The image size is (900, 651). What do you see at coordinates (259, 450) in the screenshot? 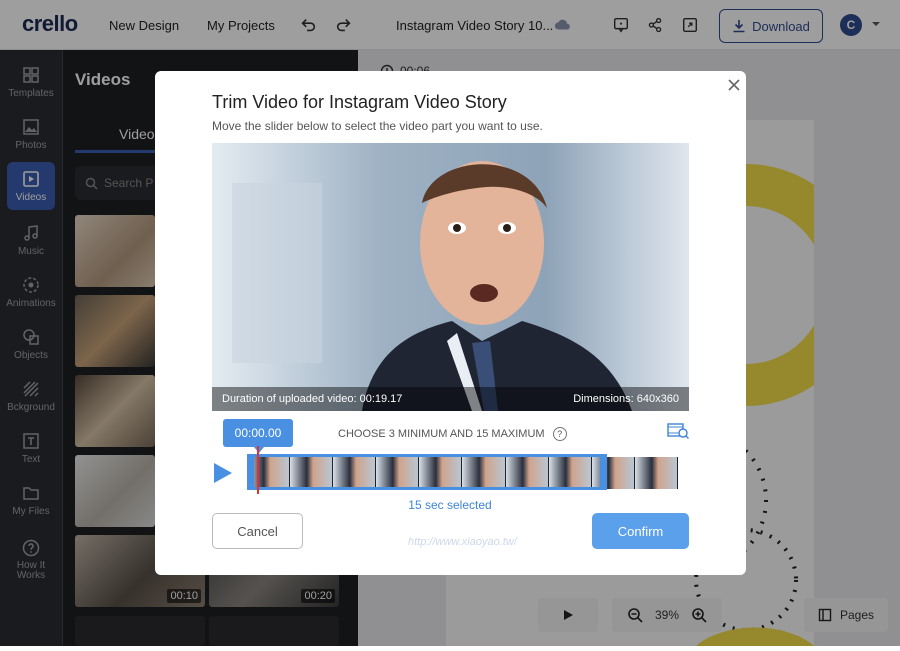
I see `timecode-pointer` at bounding box center [259, 450].